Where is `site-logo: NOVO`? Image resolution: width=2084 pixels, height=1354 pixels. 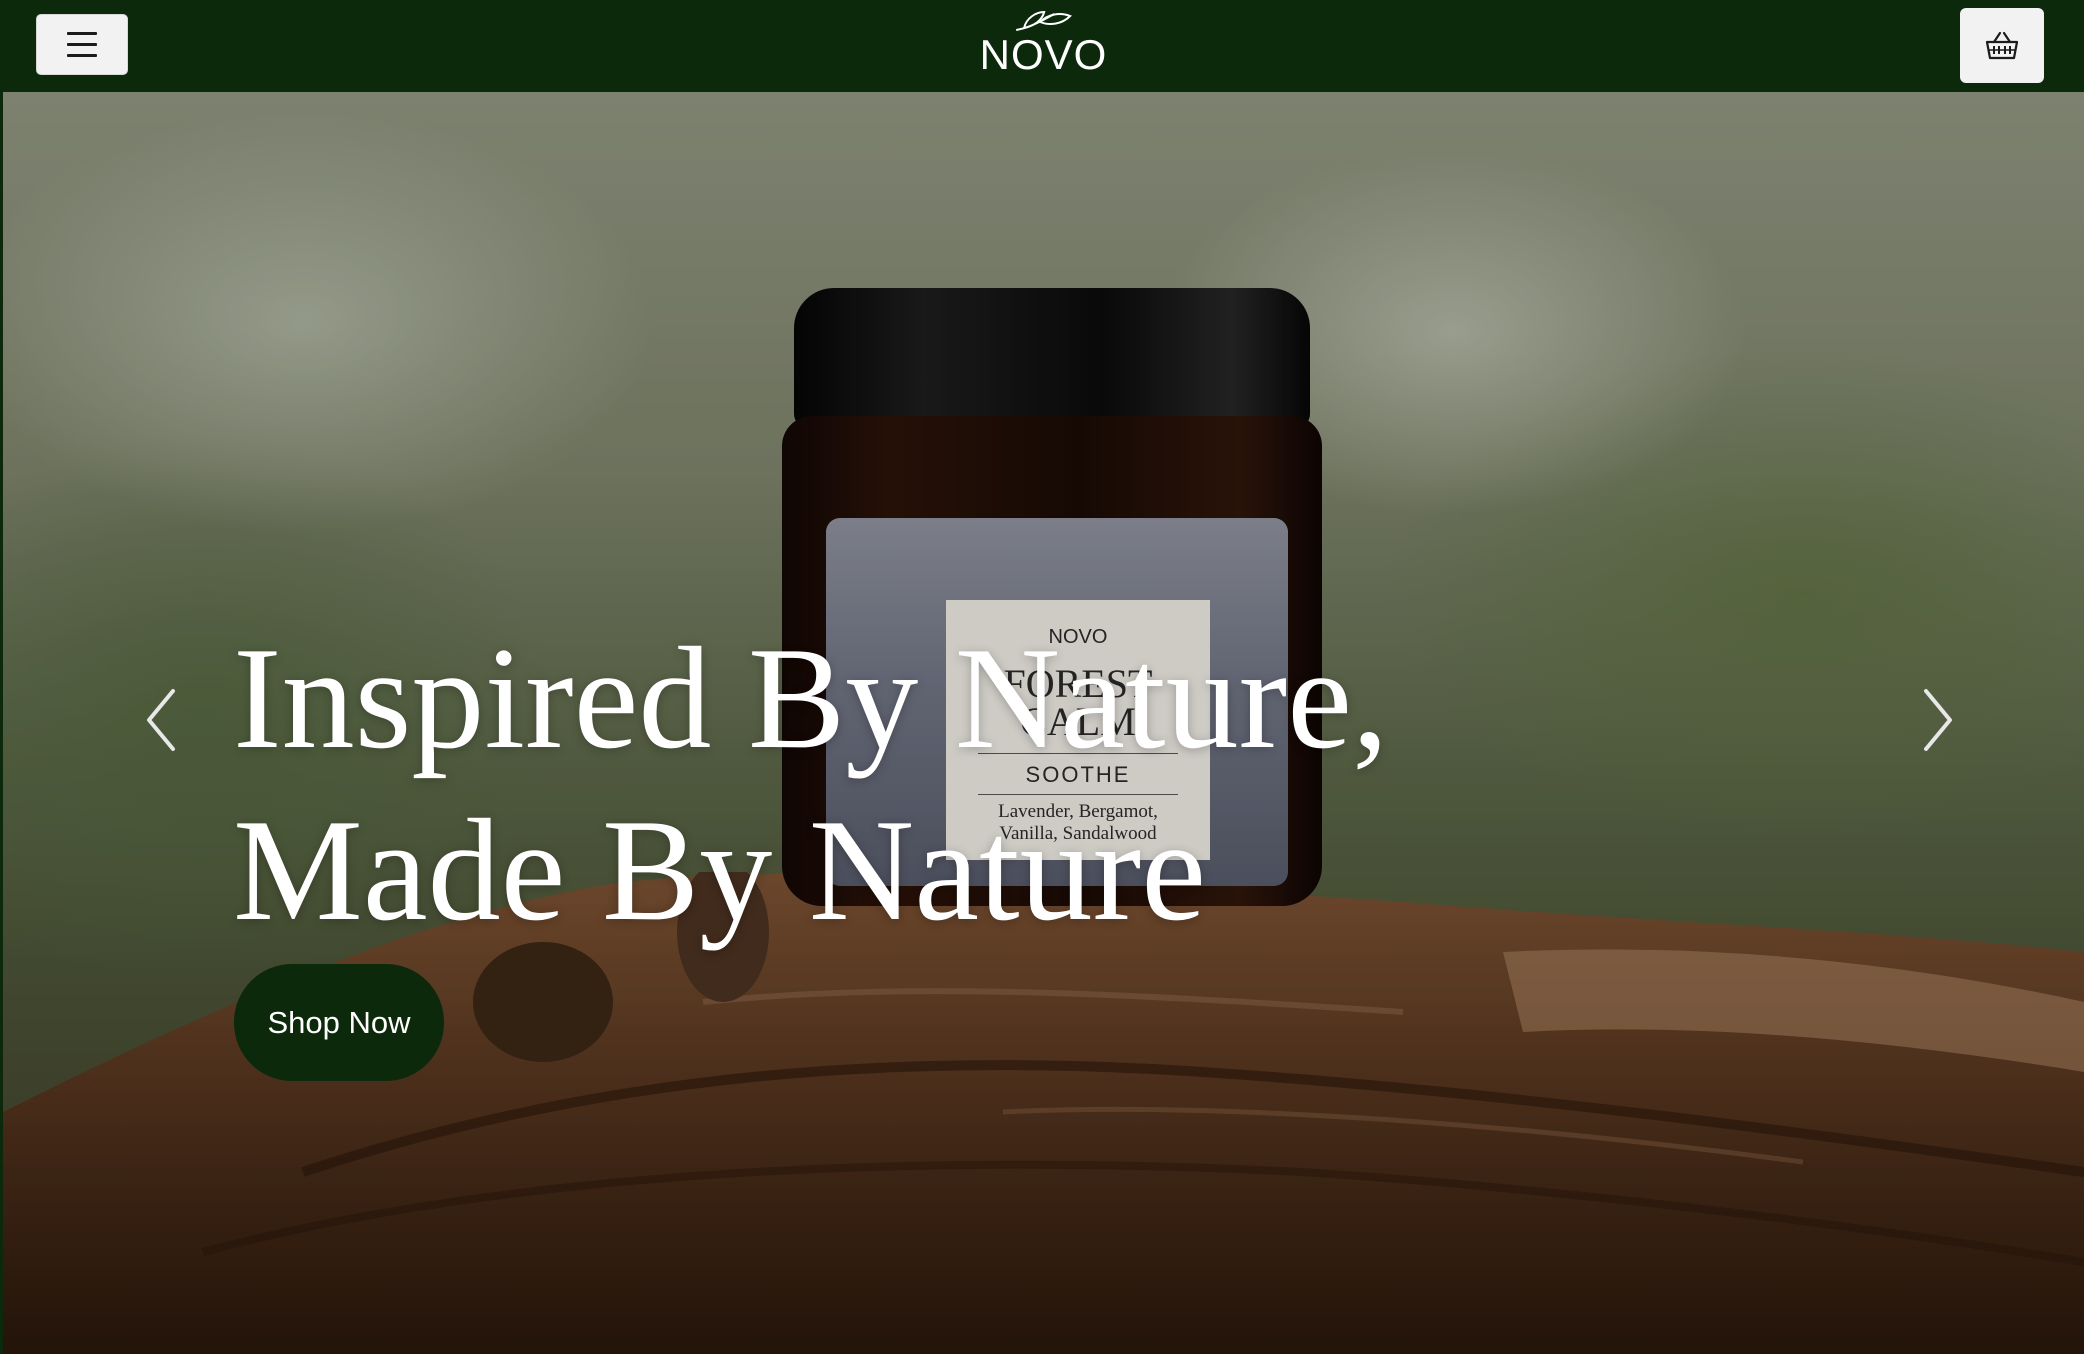 site-logo: NOVO is located at coordinates (1044, 41).